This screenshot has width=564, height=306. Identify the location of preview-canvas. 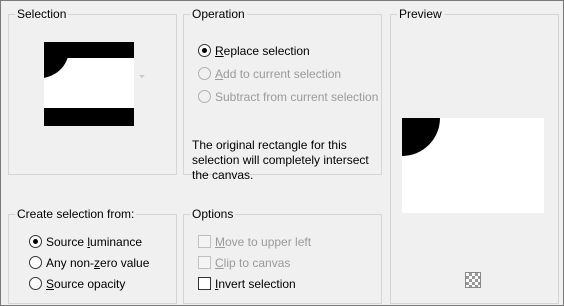
(473, 165).